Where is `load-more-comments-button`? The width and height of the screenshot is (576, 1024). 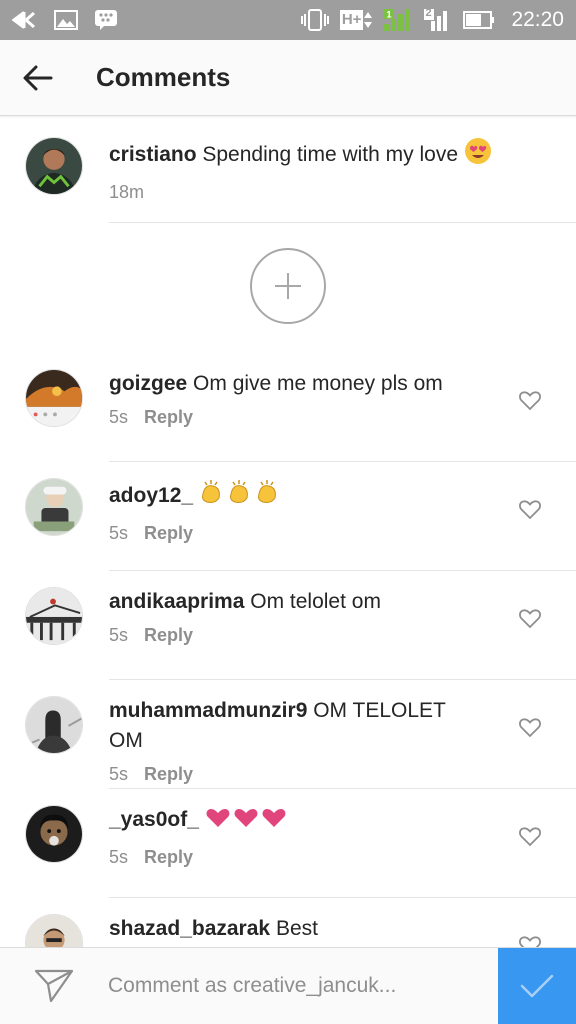 load-more-comments-button is located at coordinates (288, 286).